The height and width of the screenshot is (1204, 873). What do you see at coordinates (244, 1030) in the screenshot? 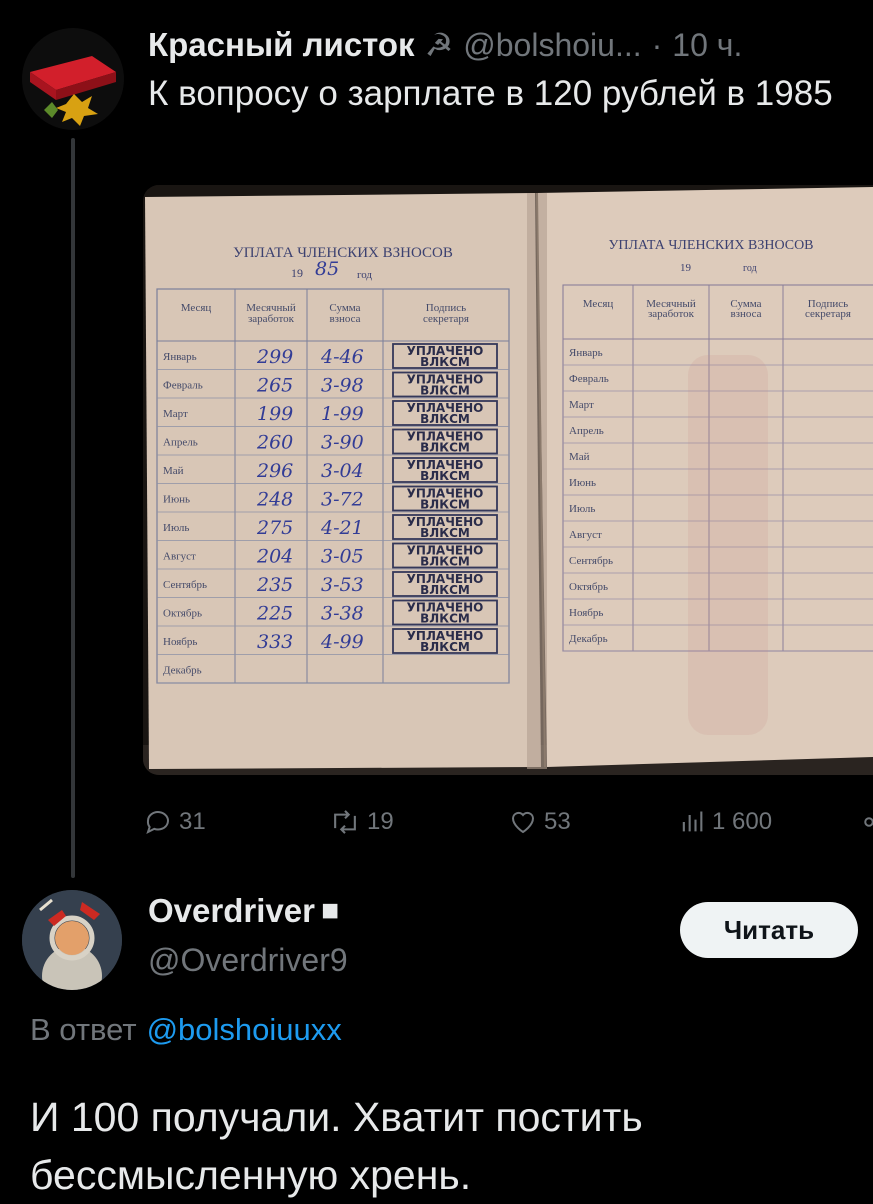
I see `reply-to-link: @bolshoiuuxx` at bounding box center [244, 1030].